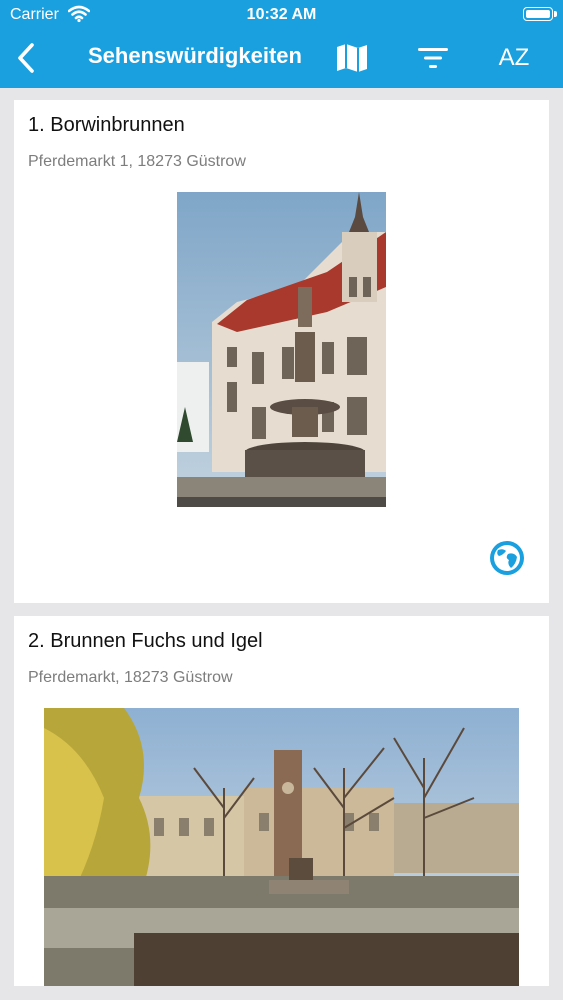 The width and height of the screenshot is (563, 1000). What do you see at coordinates (106, 125) in the screenshot?
I see `place-title: 1. Borwinbrunnen` at bounding box center [106, 125].